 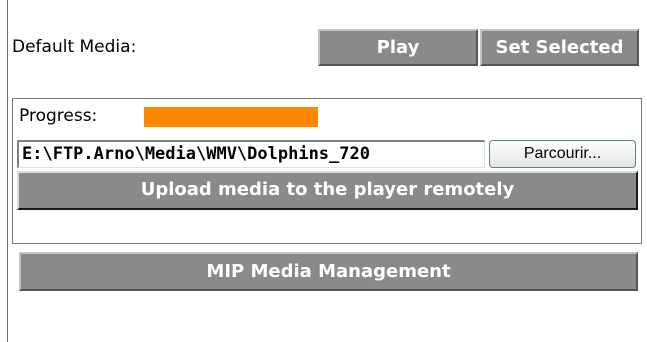 What do you see at coordinates (327, 190) in the screenshot?
I see `upload-media-button: Upload media to the player remotely` at bounding box center [327, 190].